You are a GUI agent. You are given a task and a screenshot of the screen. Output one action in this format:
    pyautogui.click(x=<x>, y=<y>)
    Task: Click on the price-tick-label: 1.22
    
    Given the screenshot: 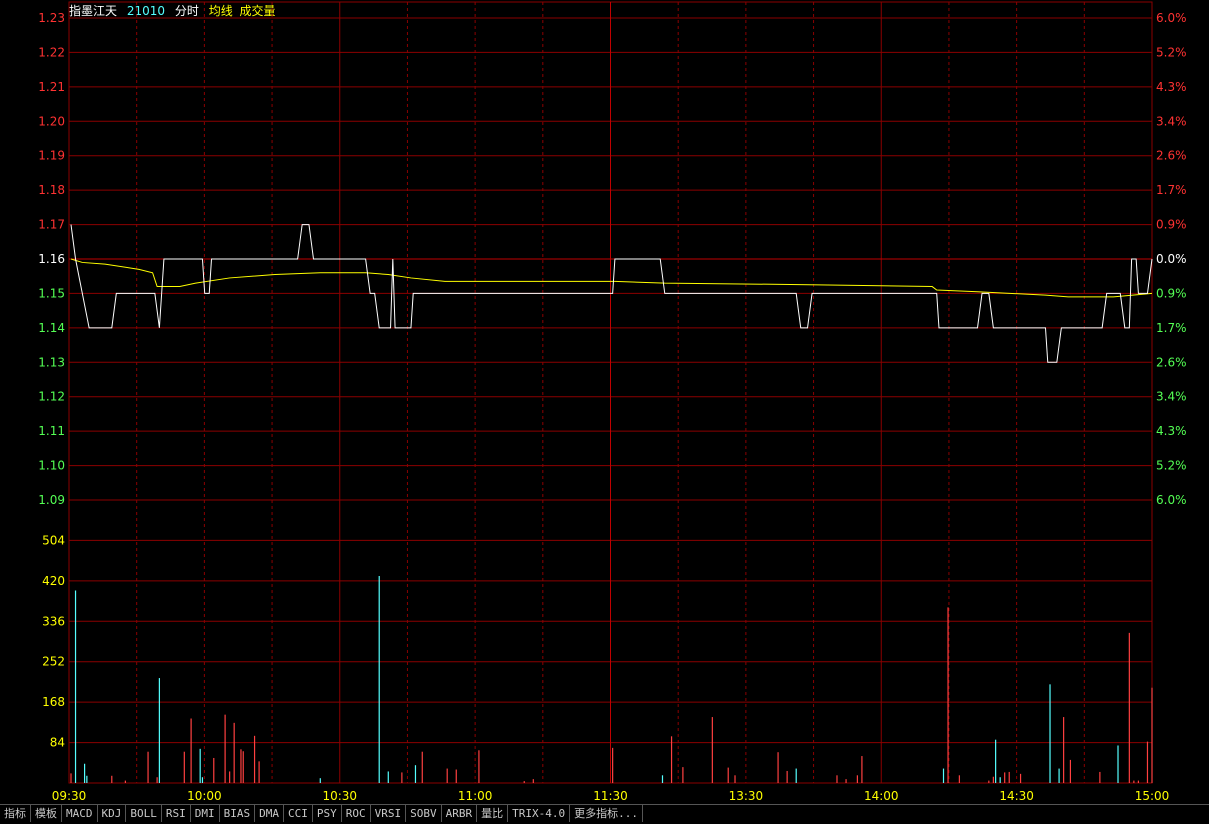 What is the action you would take?
    pyautogui.click(x=51, y=52)
    